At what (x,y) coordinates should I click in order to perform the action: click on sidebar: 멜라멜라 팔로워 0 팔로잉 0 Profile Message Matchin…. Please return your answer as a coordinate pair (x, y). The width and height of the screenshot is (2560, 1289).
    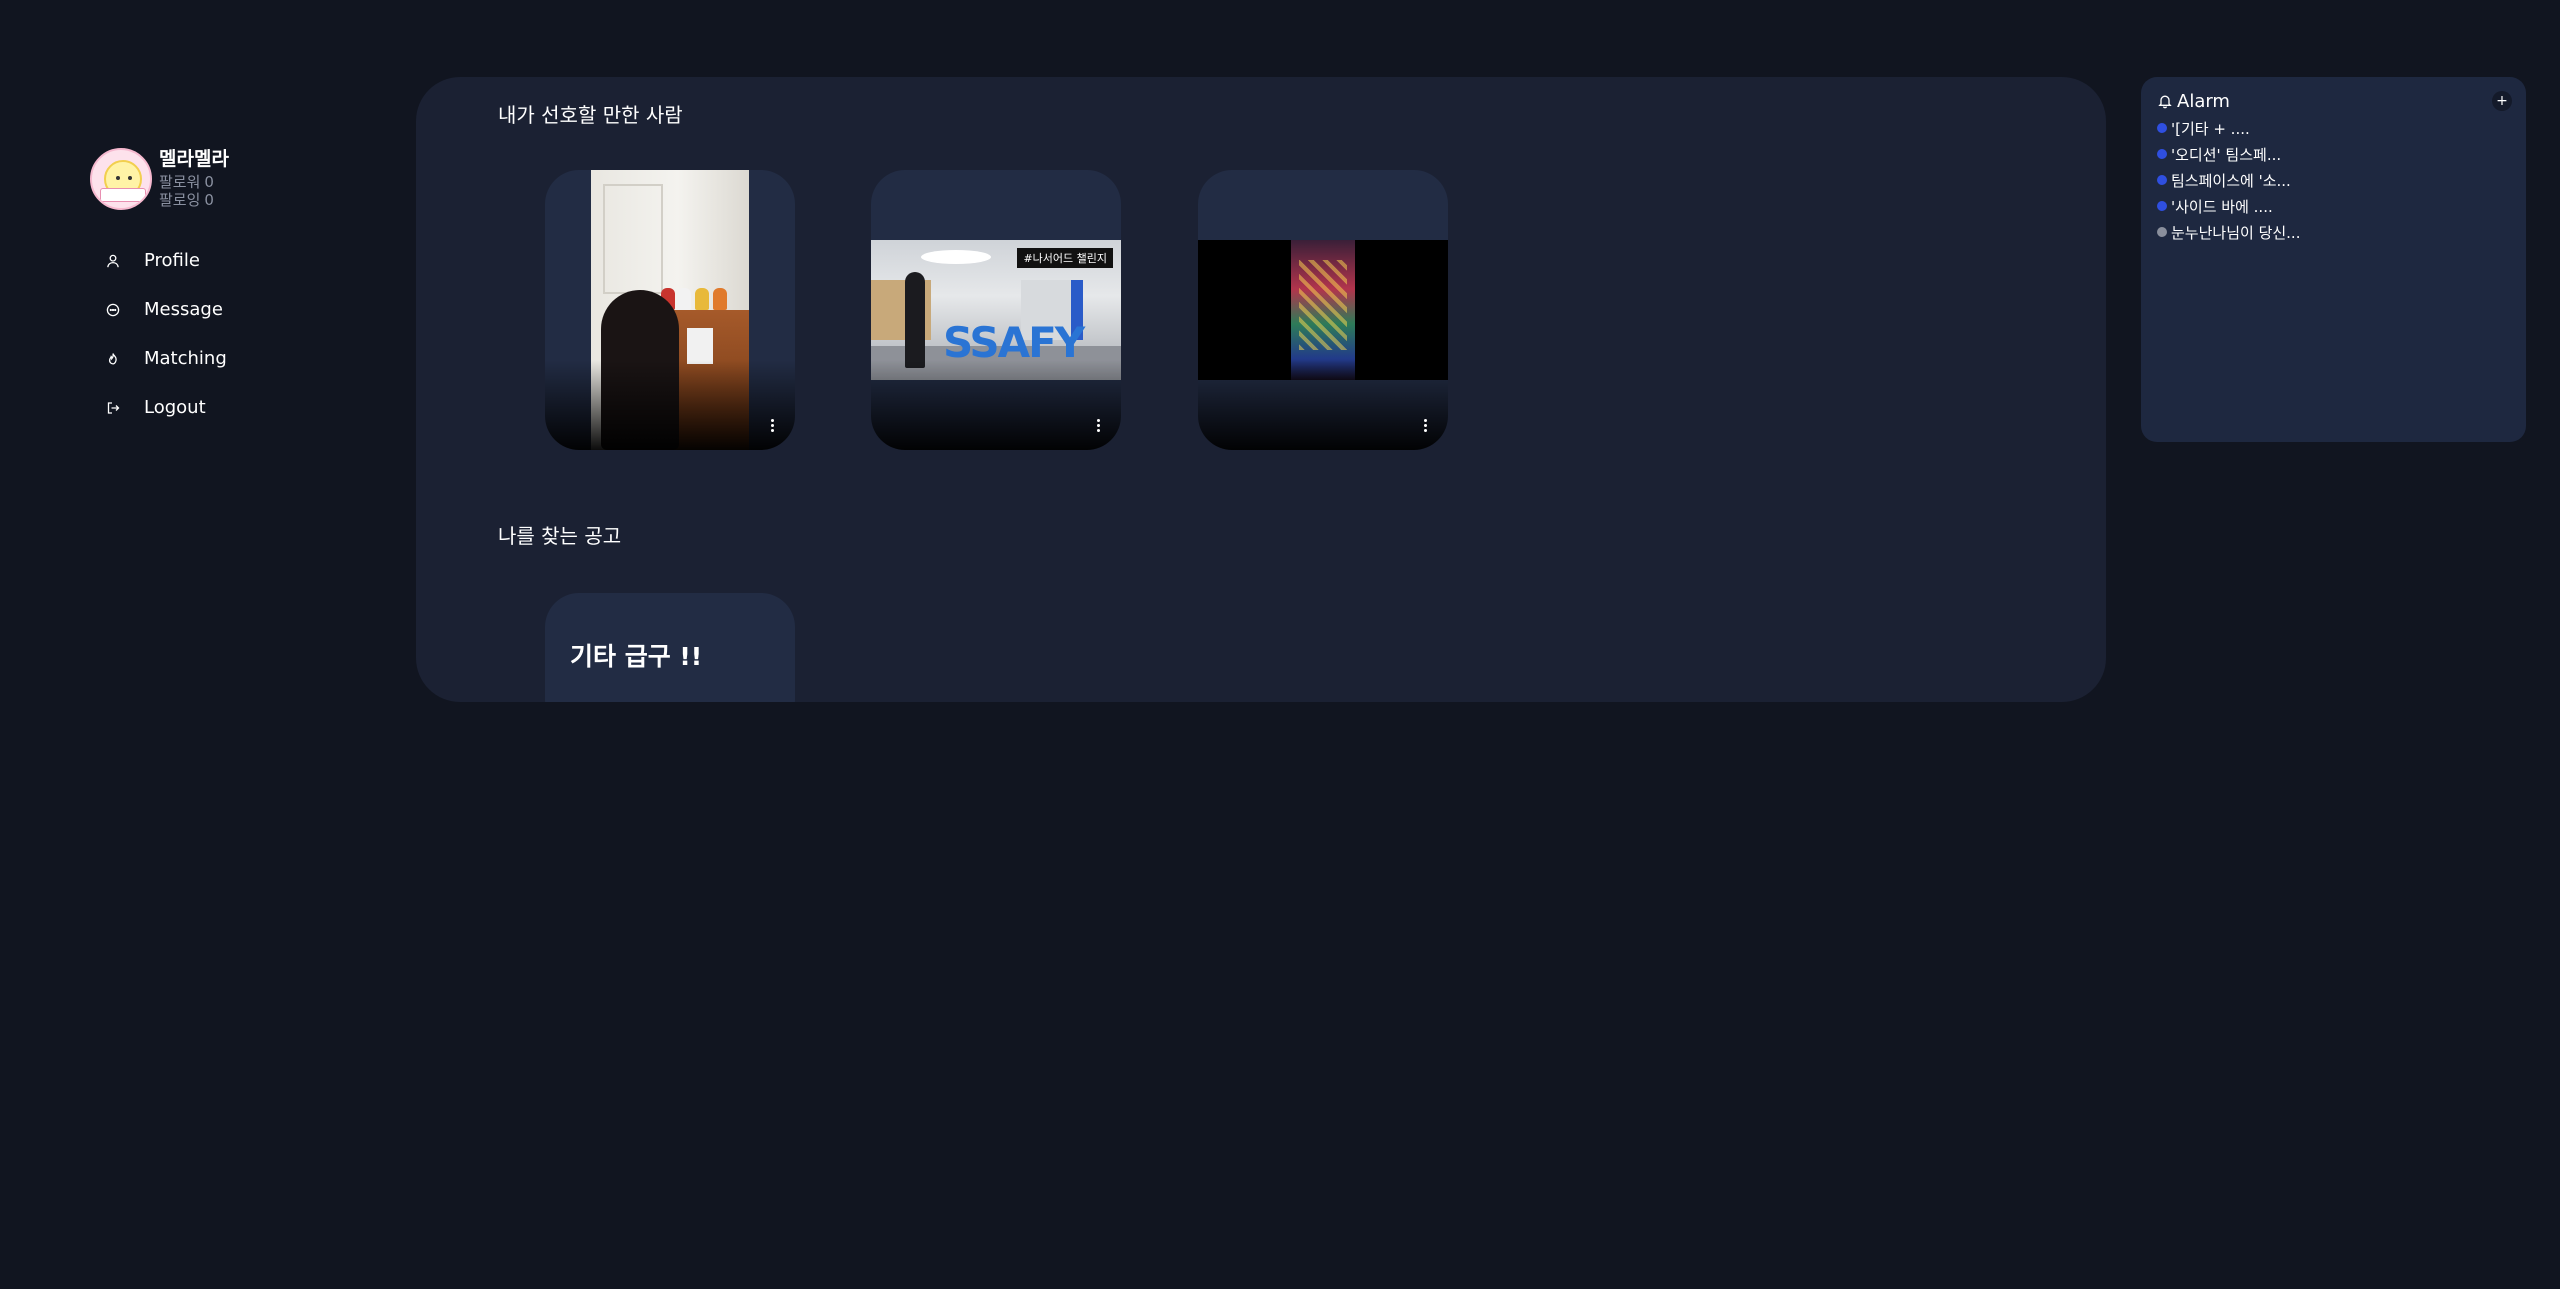
    Looking at the image, I should click on (220, 290).